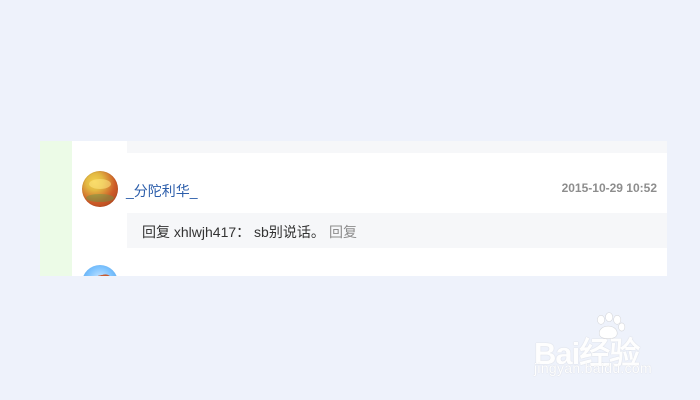  What do you see at coordinates (593, 368) in the screenshot?
I see `watermark-url: jingyan.baidu.com` at bounding box center [593, 368].